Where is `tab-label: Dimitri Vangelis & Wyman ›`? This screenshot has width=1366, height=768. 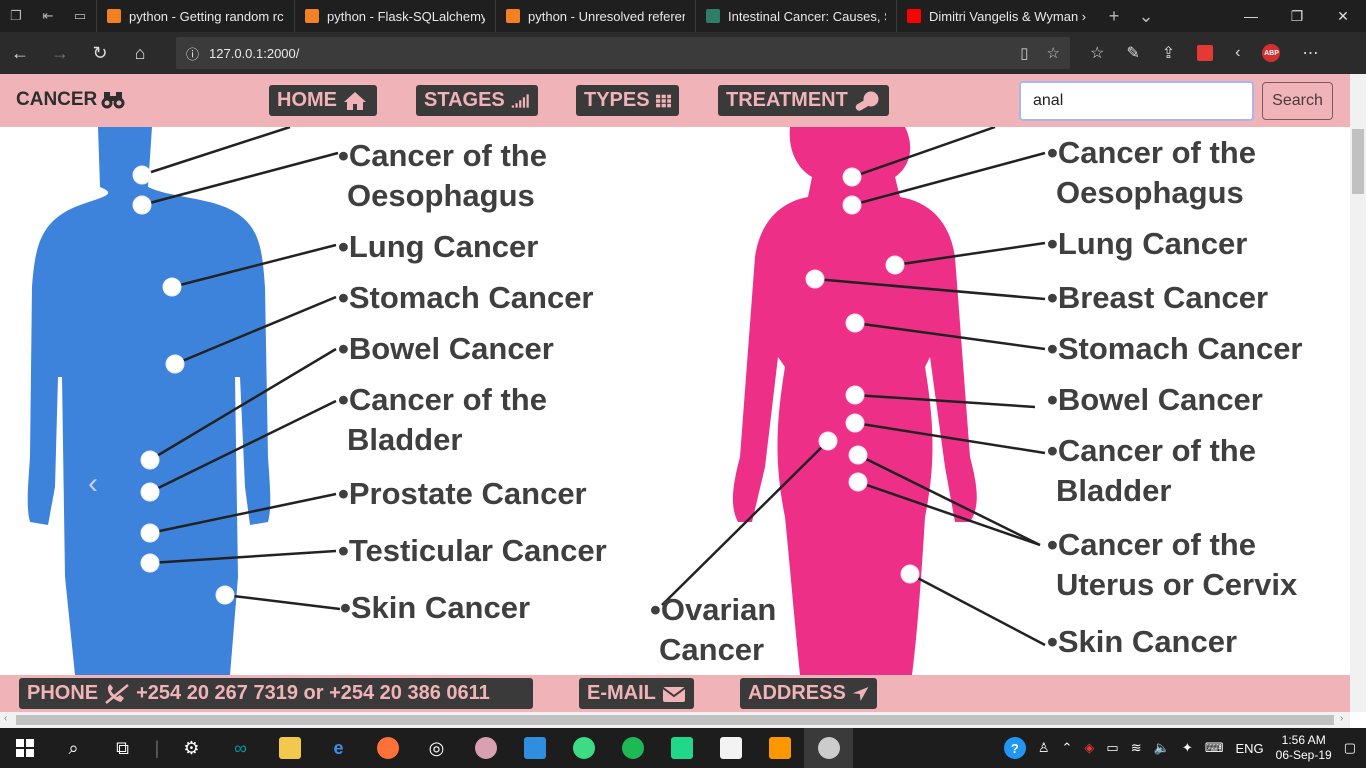
tab-label: Dimitri Vangelis & Wyman › is located at coordinates (1008, 16).